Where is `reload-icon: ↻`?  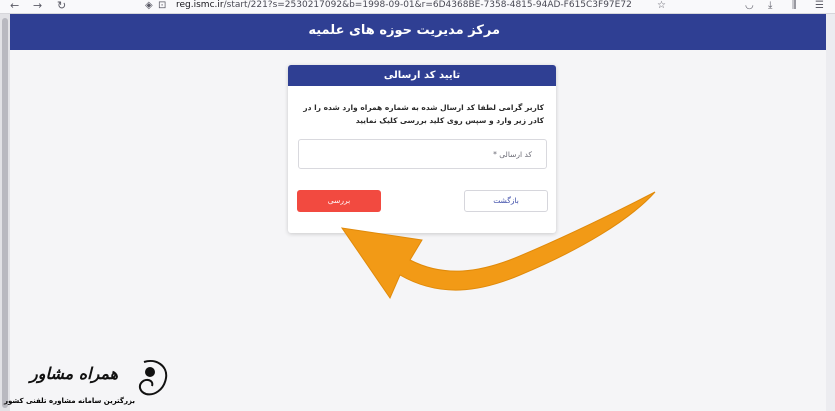
reload-icon: ↻ is located at coordinates (61, 6).